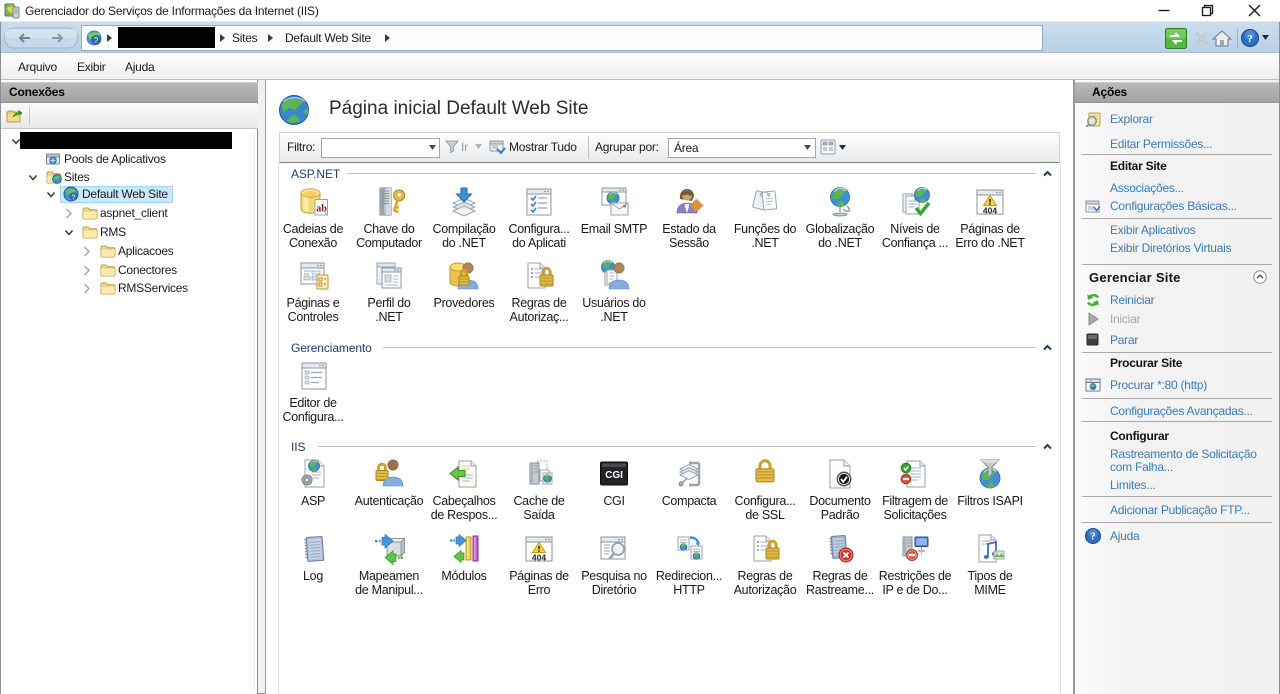 Image resolution: width=1280 pixels, height=694 pixels. What do you see at coordinates (614, 475) in the screenshot?
I see `svg-text: CGI` at bounding box center [614, 475].